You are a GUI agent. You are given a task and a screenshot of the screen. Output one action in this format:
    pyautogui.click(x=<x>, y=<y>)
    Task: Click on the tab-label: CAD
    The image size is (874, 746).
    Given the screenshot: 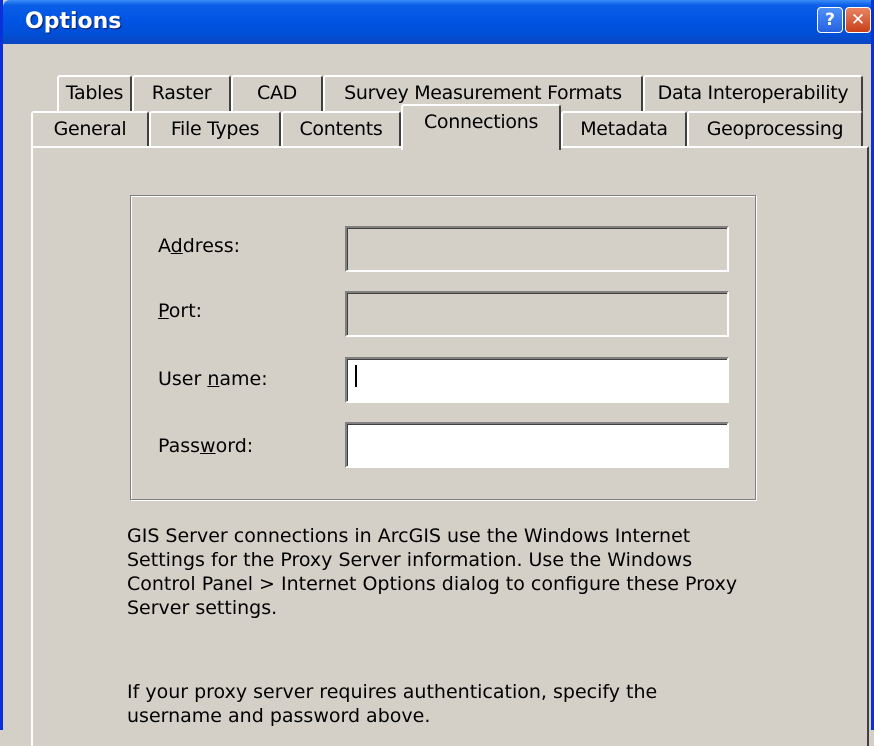 What is the action you would take?
    pyautogui.click(x=277, y=93)
    